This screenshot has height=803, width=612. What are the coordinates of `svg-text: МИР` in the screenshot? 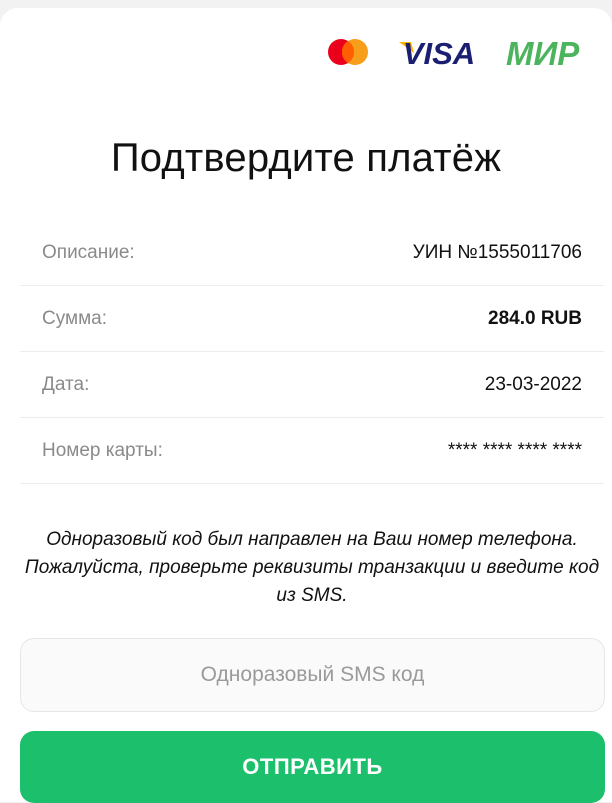 It's located at (543, 52).